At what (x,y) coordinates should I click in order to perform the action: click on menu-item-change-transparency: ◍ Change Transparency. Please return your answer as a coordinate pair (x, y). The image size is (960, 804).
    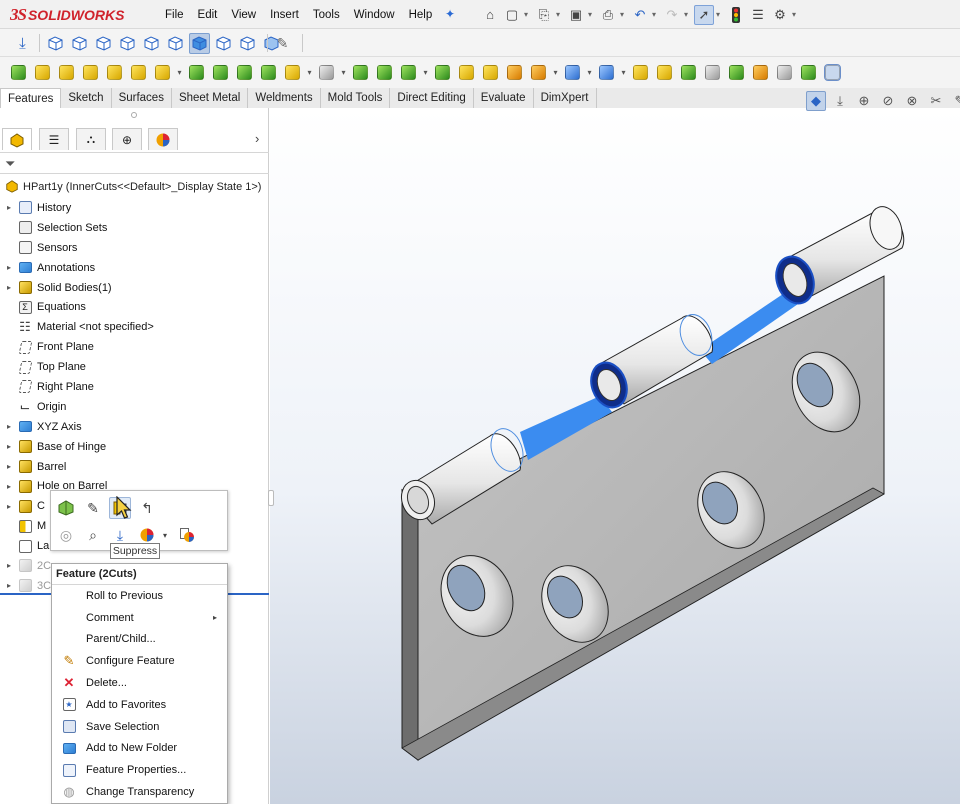
    Looking at the image, I should click on (139, 792).